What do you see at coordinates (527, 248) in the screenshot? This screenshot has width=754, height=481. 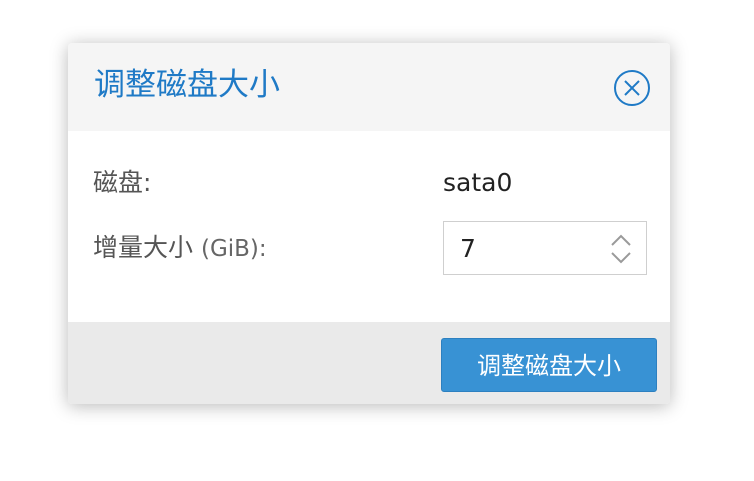 I see `size-increment-input` at bounding box center [527, 248].